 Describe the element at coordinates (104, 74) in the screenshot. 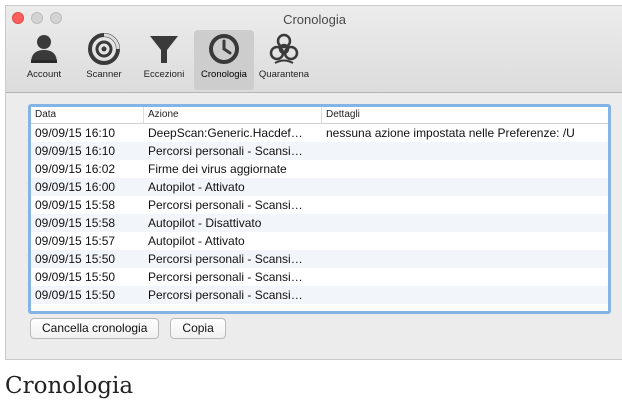

I see `tab-label: Scanner` at that location.